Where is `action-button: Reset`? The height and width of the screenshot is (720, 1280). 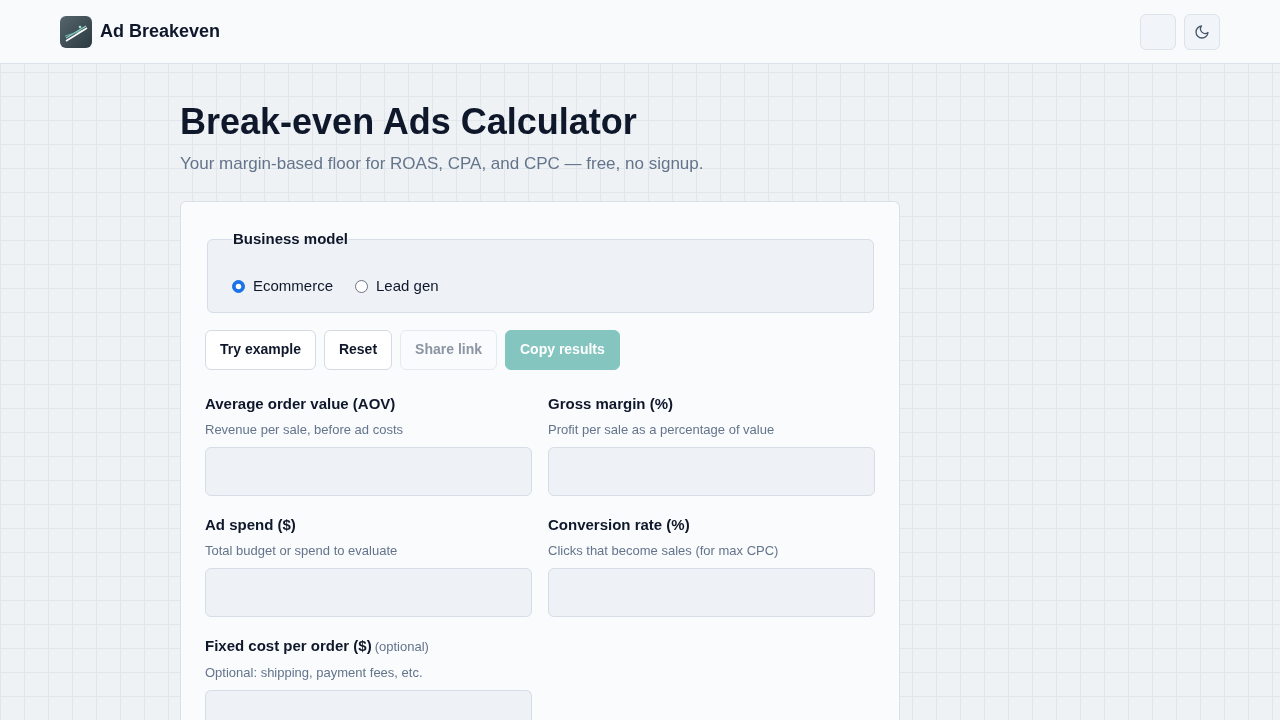 action-button: Reset is located at coordinates (358, 349).